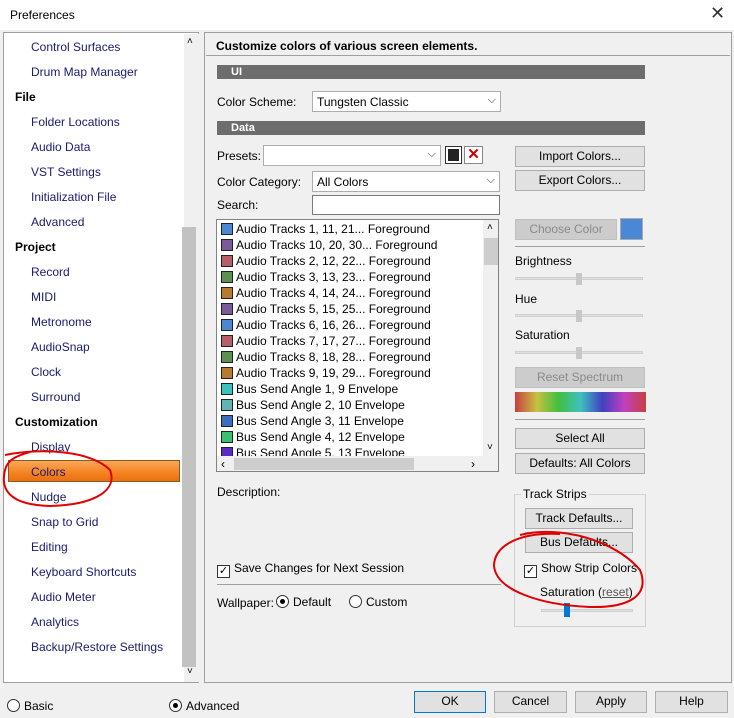 The height and width of the screenshot is (718, 734). Describe the element at coordinates (352, 155) in the screenshot. I see `presets-dropdown: ⌵` at that location.